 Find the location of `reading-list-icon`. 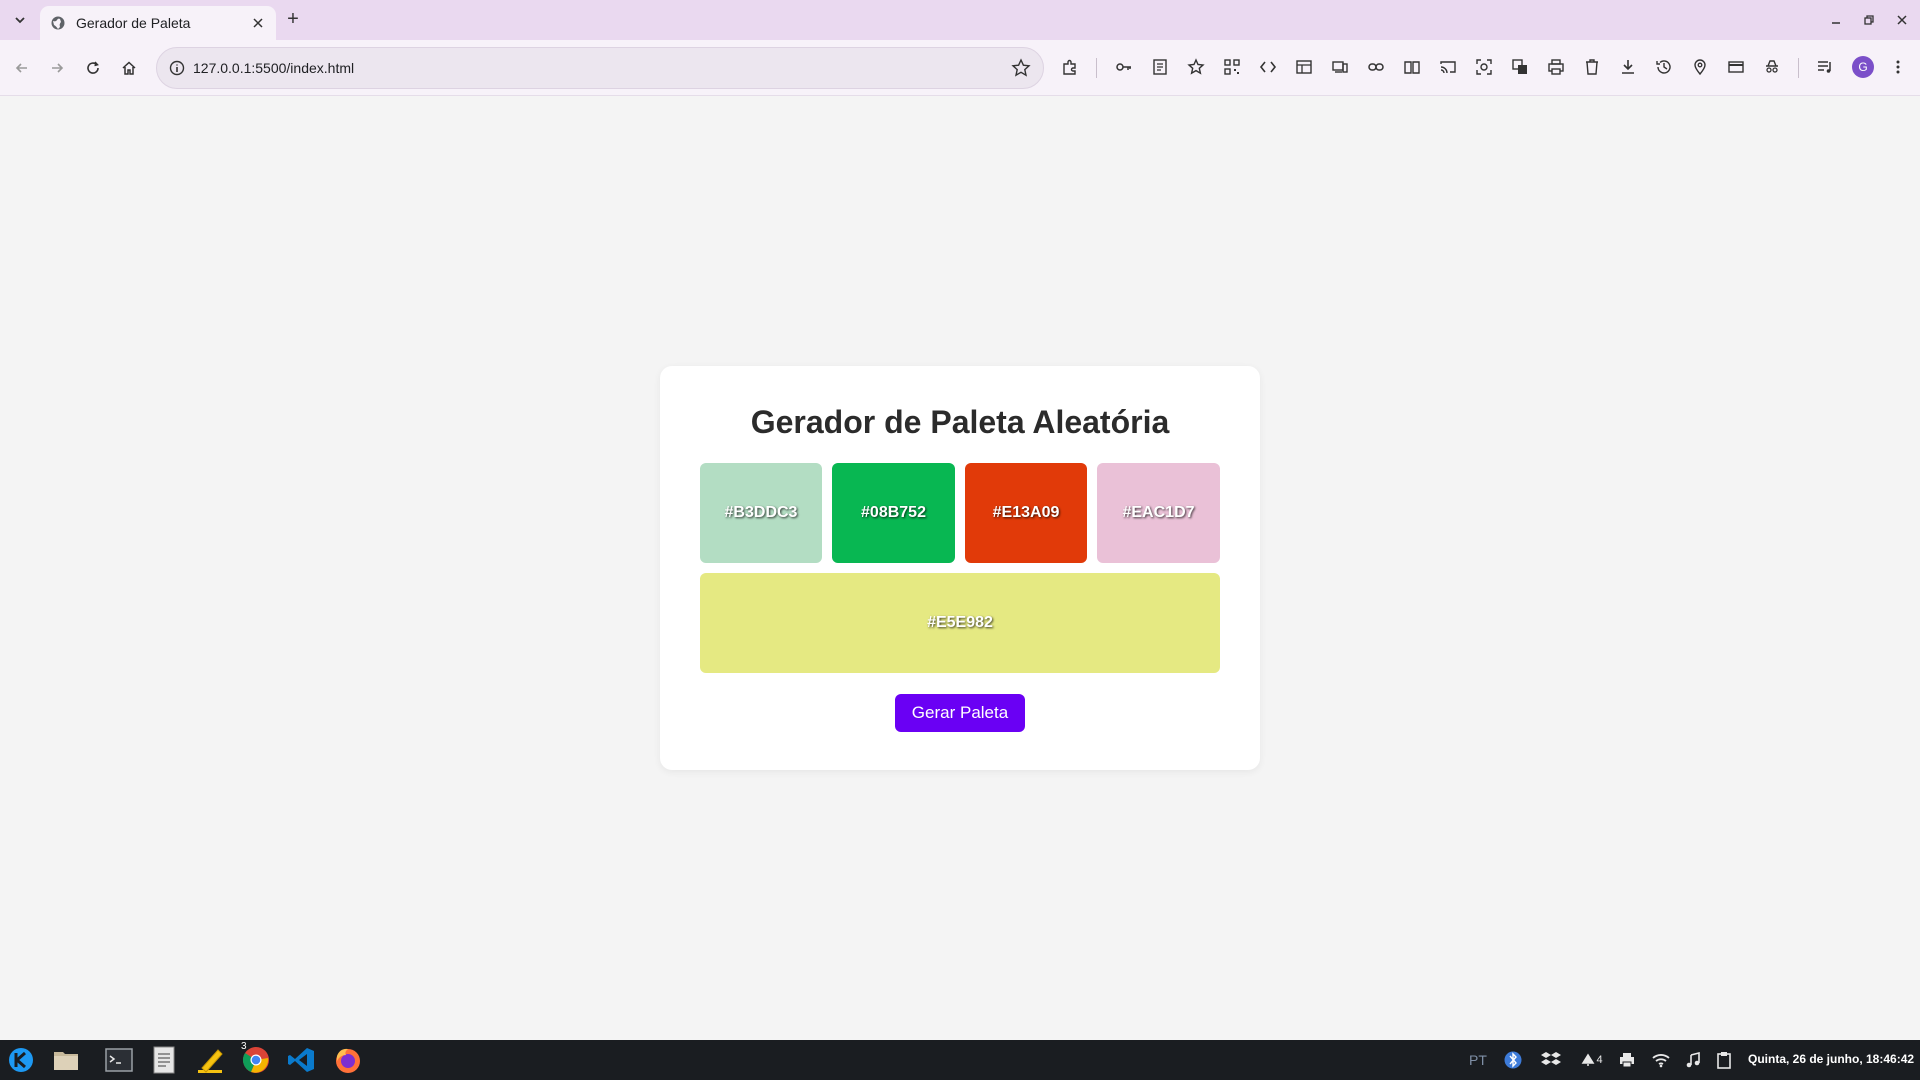

reading-list-icon is located at coordinates (1160, 67).